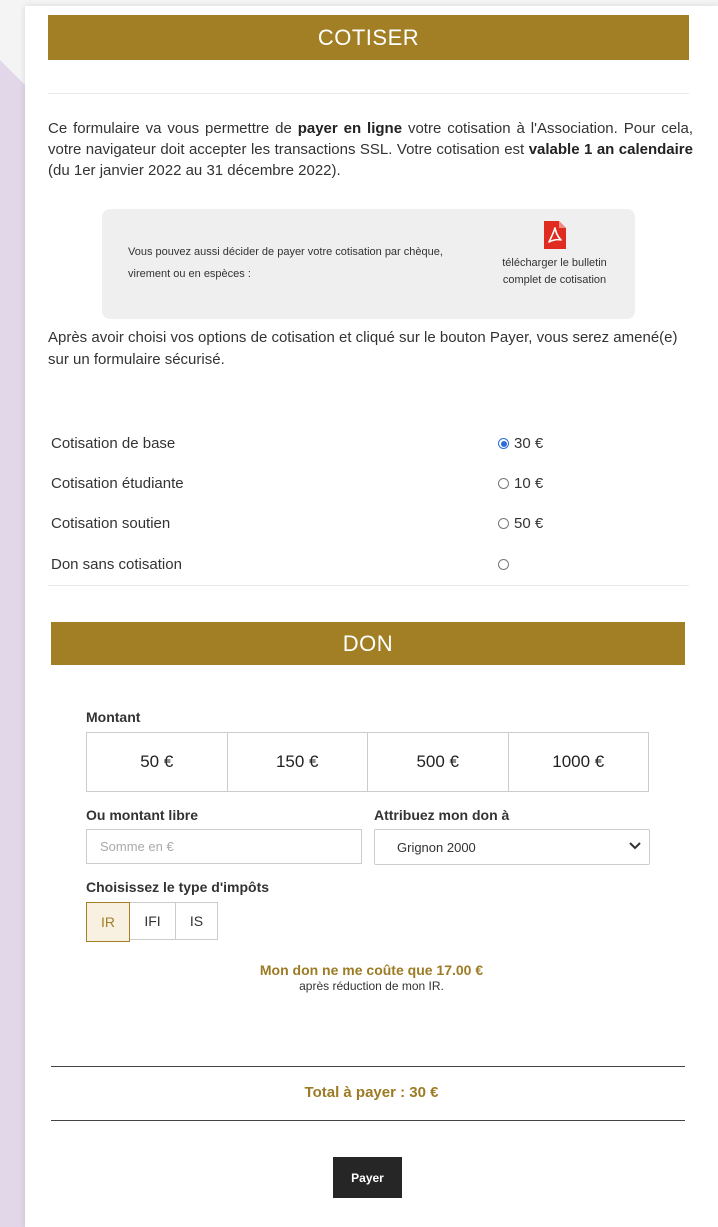  Describe the element at coordinates (370, 445) in the screenshot. I see `option-row-base: Cotisation de base 30 €` at that location.